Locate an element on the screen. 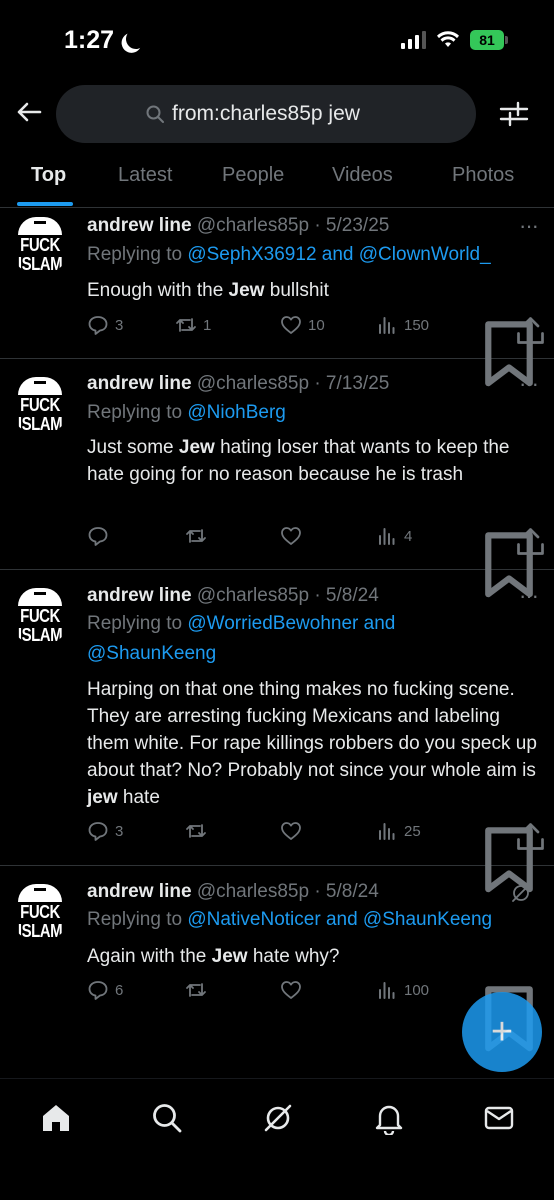 This screenshot has height=1200, width=554. reply-button: 6 is located at coordinates (105, 990).